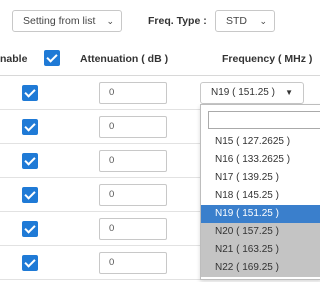  What do you see at coordinates (177, 21) in the screenshot?
I see `freq-type-label: Freq. Type :` at bounding box center [177, 21].